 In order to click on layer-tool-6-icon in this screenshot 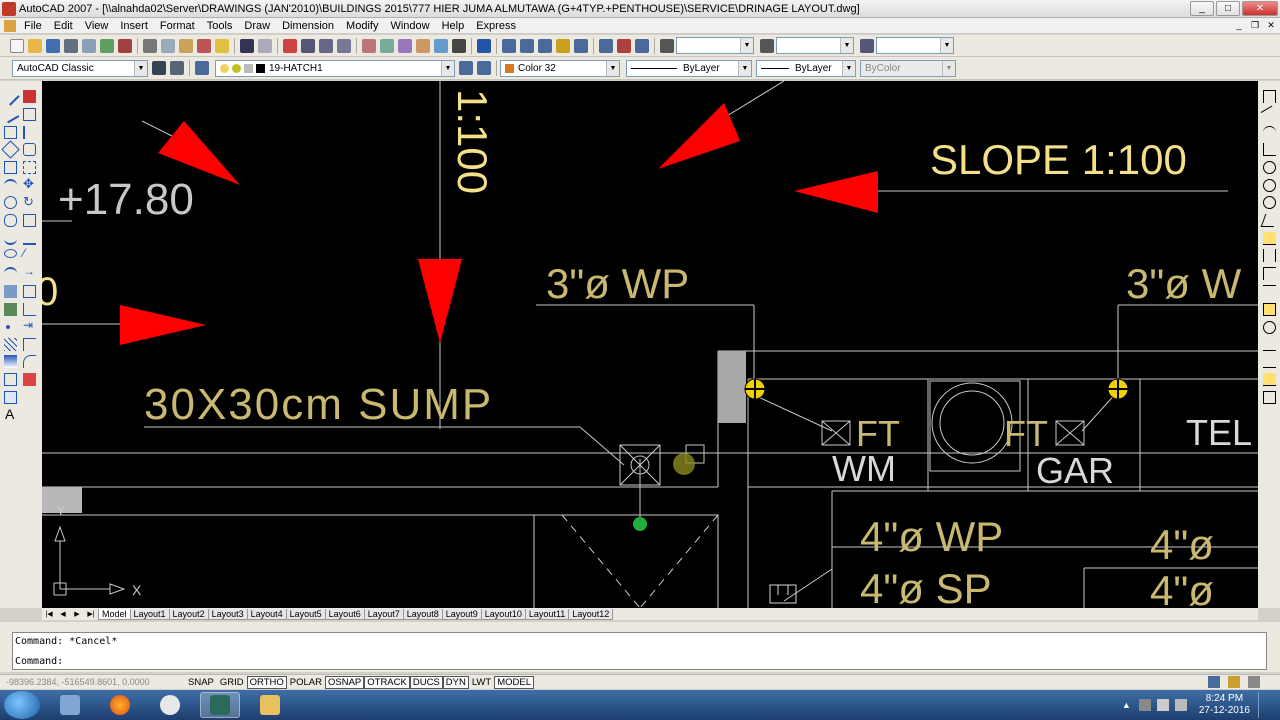, I will do `click(606, 45)`.